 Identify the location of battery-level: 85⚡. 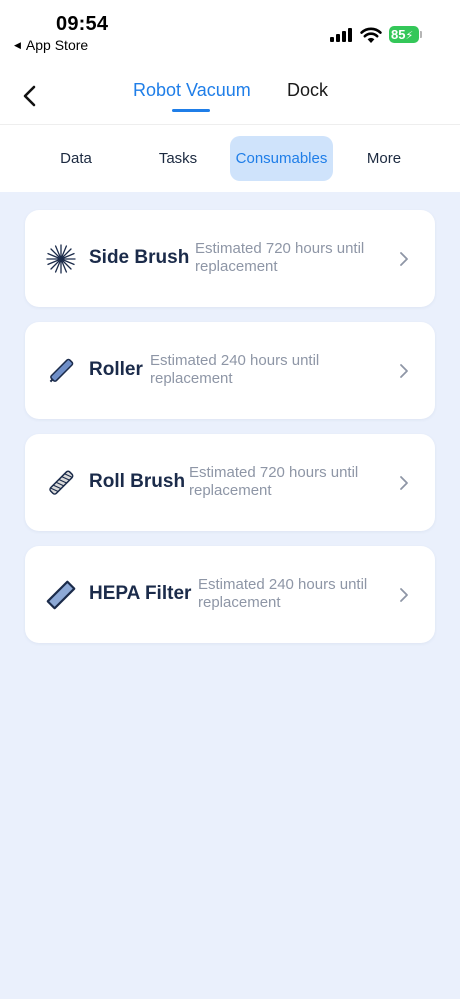
(404, 34).